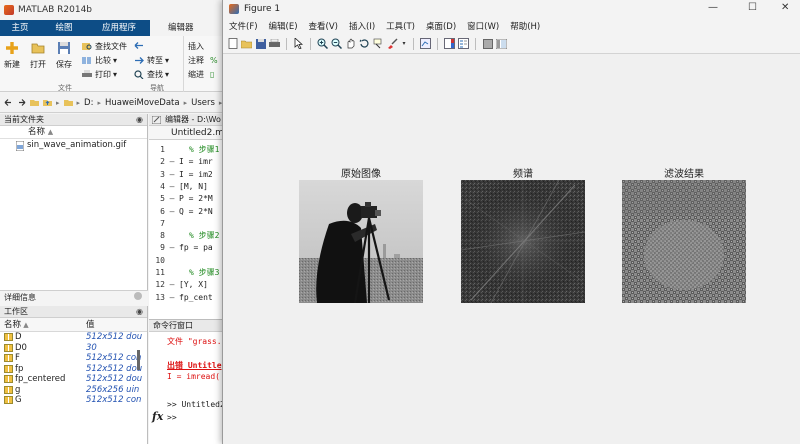 Image resolution: width=800 pixels, height=444 pixels. Describe the element at coordinates (196, 46) in the screenshot. I see `insert-button: 插入` at that location.